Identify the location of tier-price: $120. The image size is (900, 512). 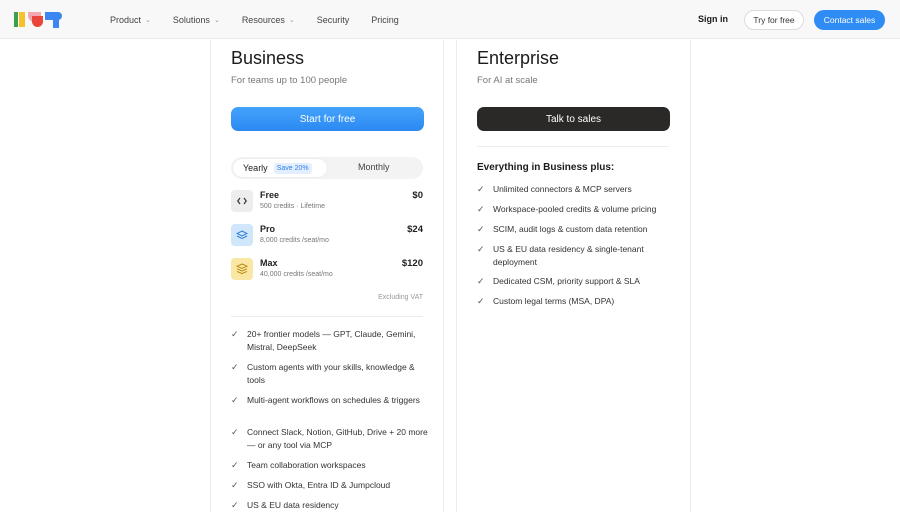
(412, 263).